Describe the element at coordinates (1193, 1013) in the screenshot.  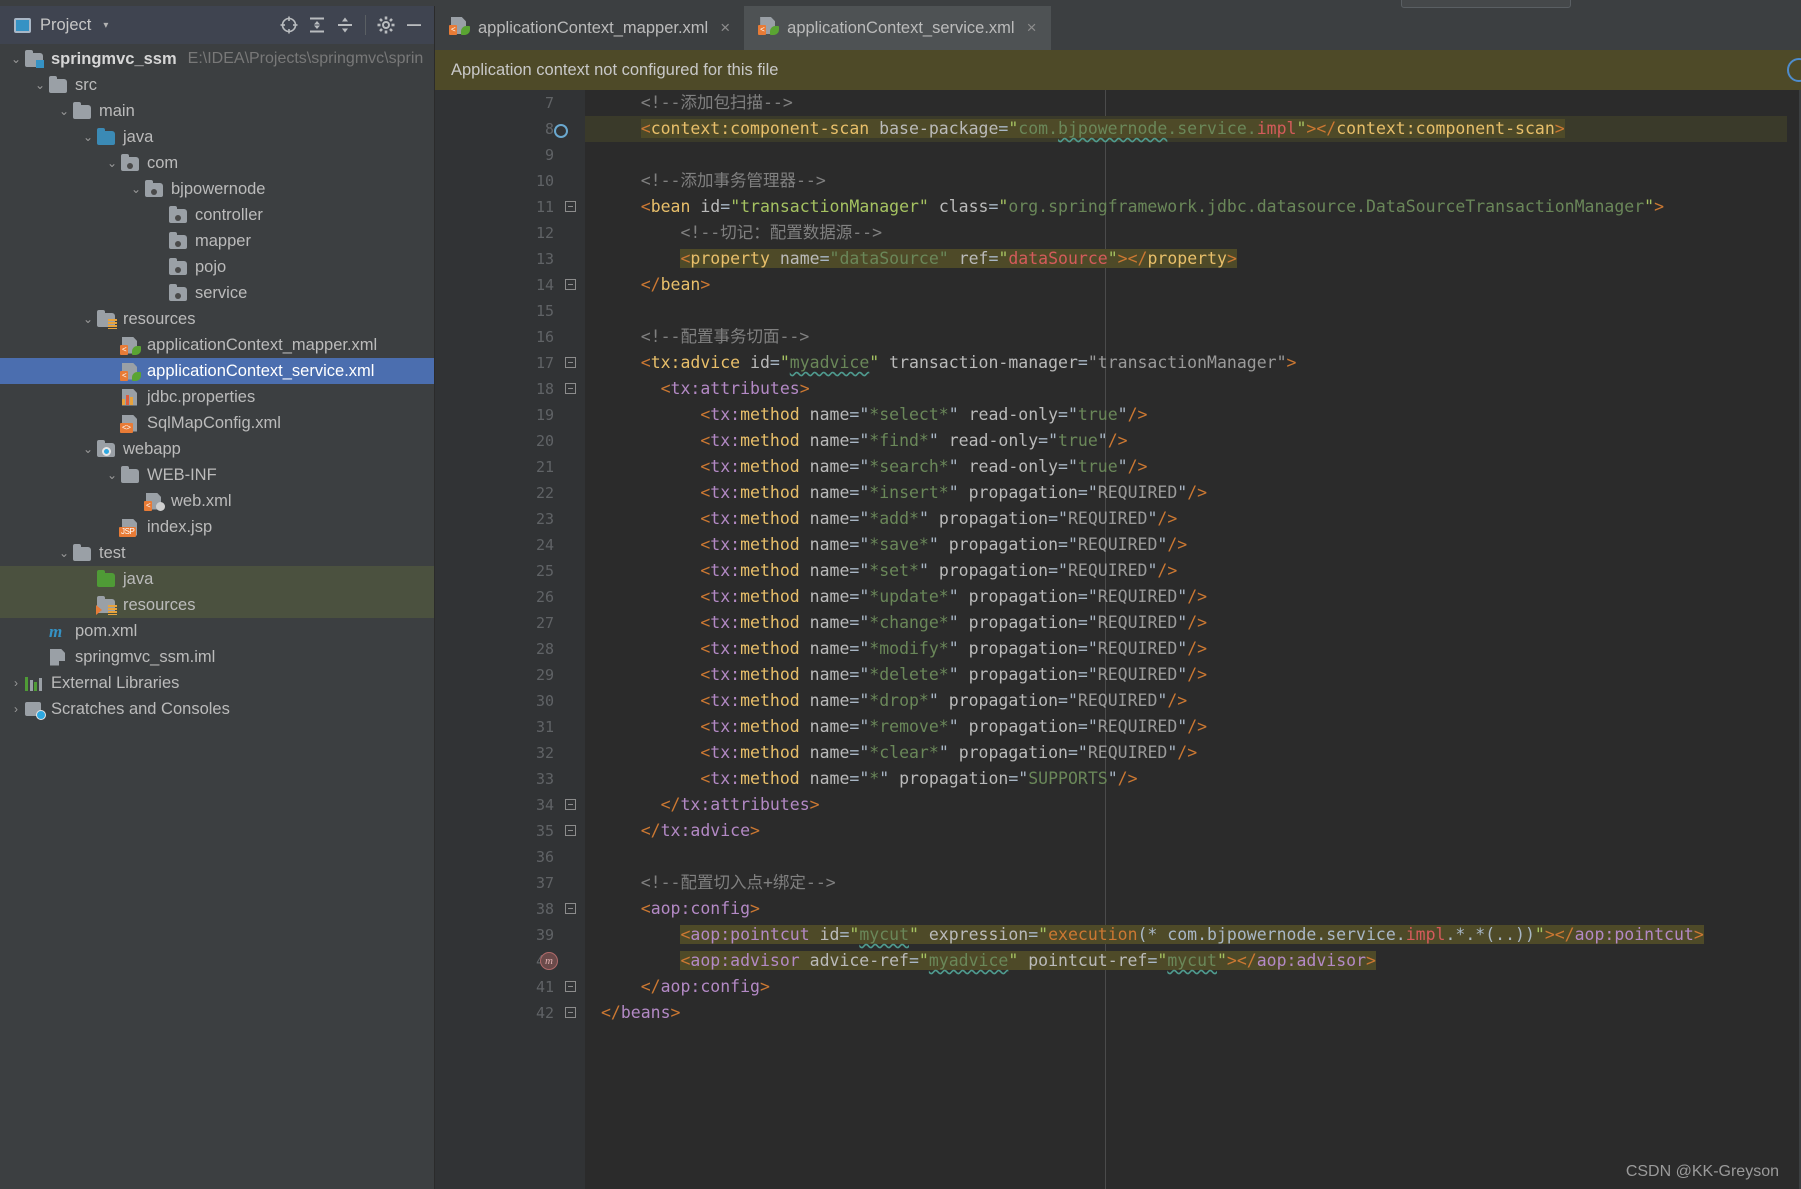
I see `code-line: </beans>` at that location.